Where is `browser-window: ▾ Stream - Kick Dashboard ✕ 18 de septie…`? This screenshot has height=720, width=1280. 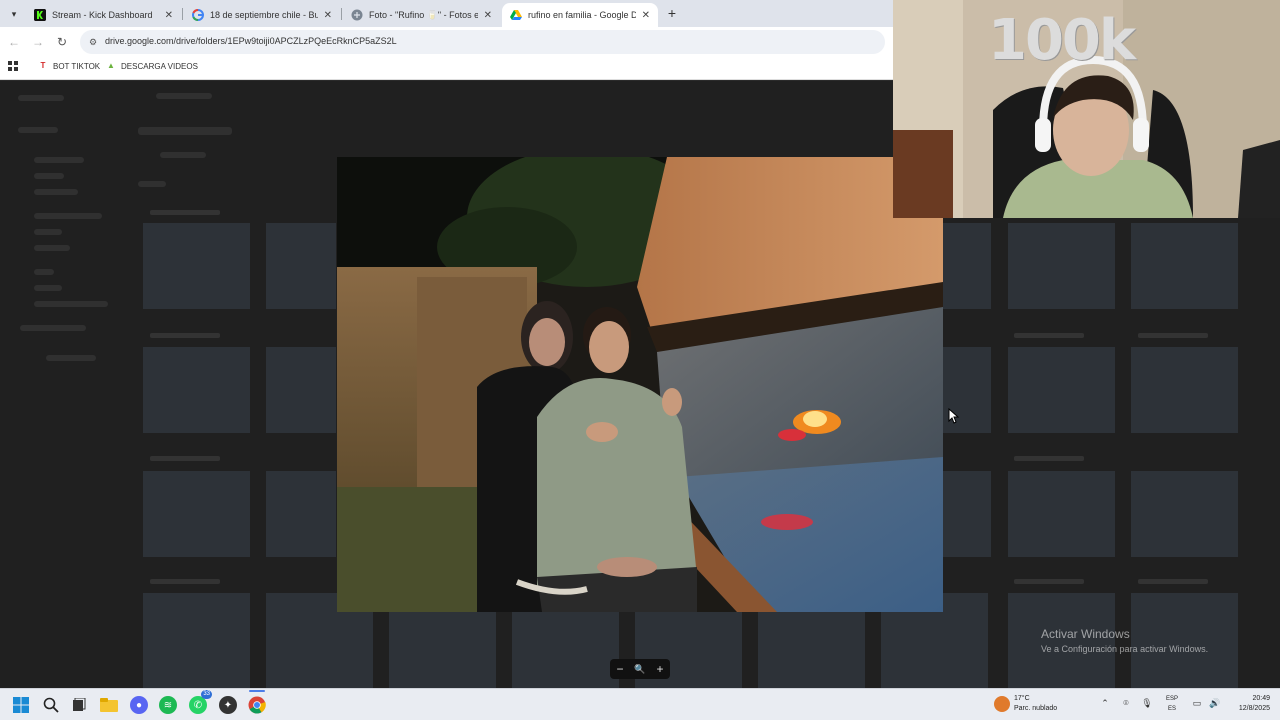
browser-window: ▾ Stream - Kick Dashboard ✕ 18 de septie… is located at coordinates (446, 40).